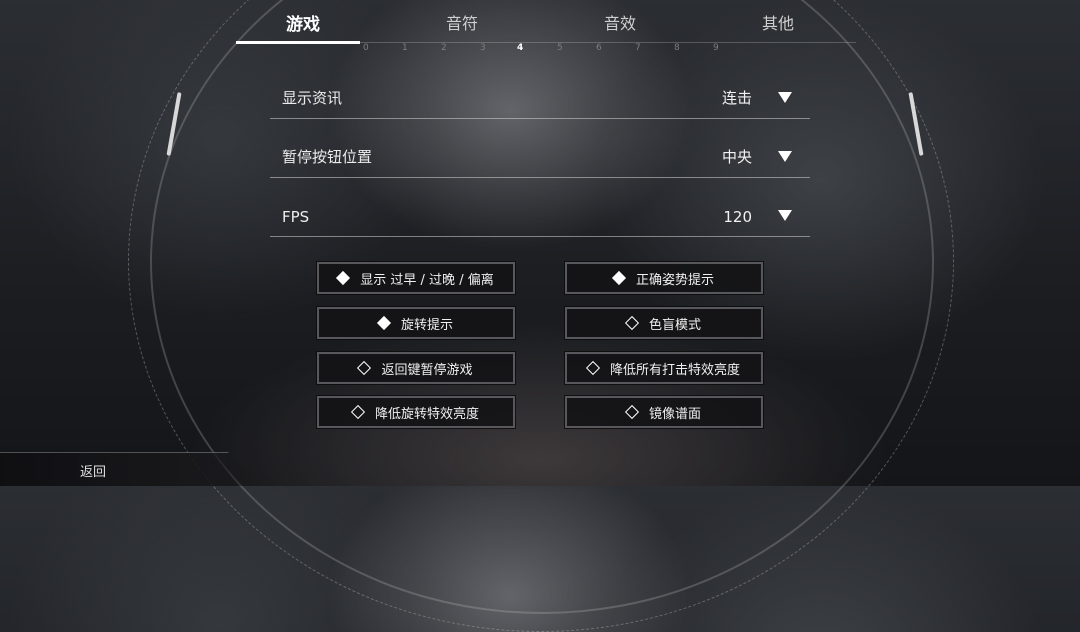  I want to click on toggle-label: 返回键暂停游戏, so click(427, 370).